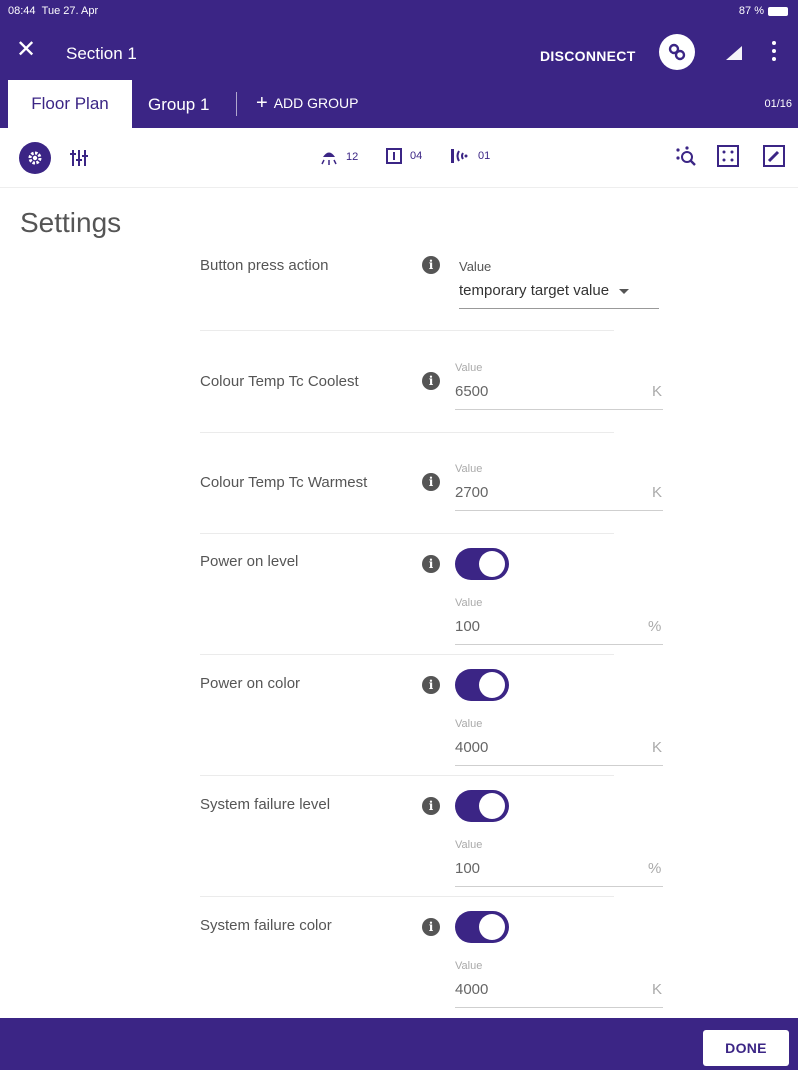 Image resolution: width=798 pixels, height=1070 pixels. What do you see at coordinates (70, 104) in the screenshot?
I see `tab-floor-plan: Floor Plan` at bounding box center [70, 104].